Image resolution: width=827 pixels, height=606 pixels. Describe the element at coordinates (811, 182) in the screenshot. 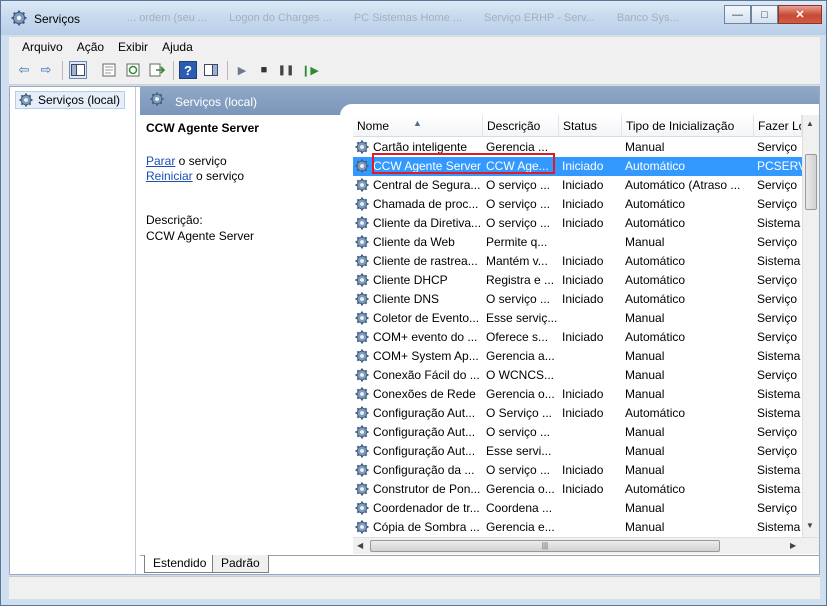

I see `vertical-scroll-thumb` at that location.